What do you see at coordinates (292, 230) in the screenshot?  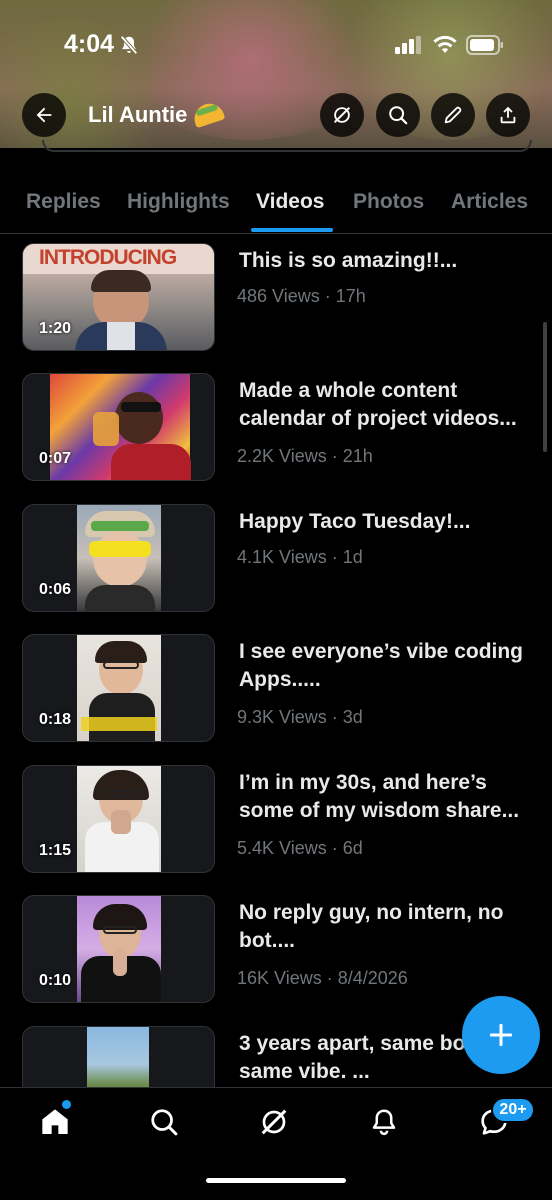 I see `active-tab-indicator` at bounding box center [292, 230].